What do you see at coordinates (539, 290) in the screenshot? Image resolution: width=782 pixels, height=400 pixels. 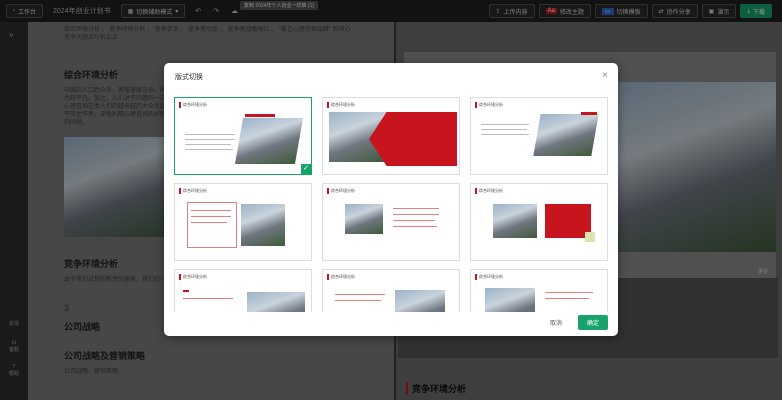 I see `layout-card-9: 综合环境分析` at bounding box center [539, 290].